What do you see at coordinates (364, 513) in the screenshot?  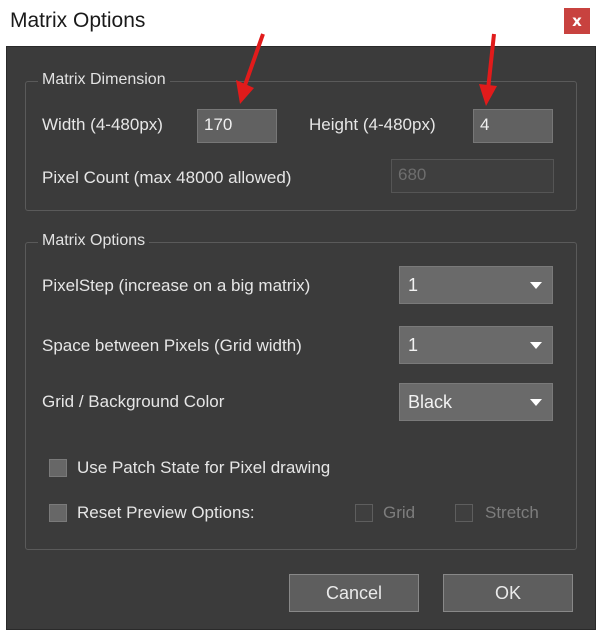 I see `grid-checkbox` at bounding box center [364, 513].